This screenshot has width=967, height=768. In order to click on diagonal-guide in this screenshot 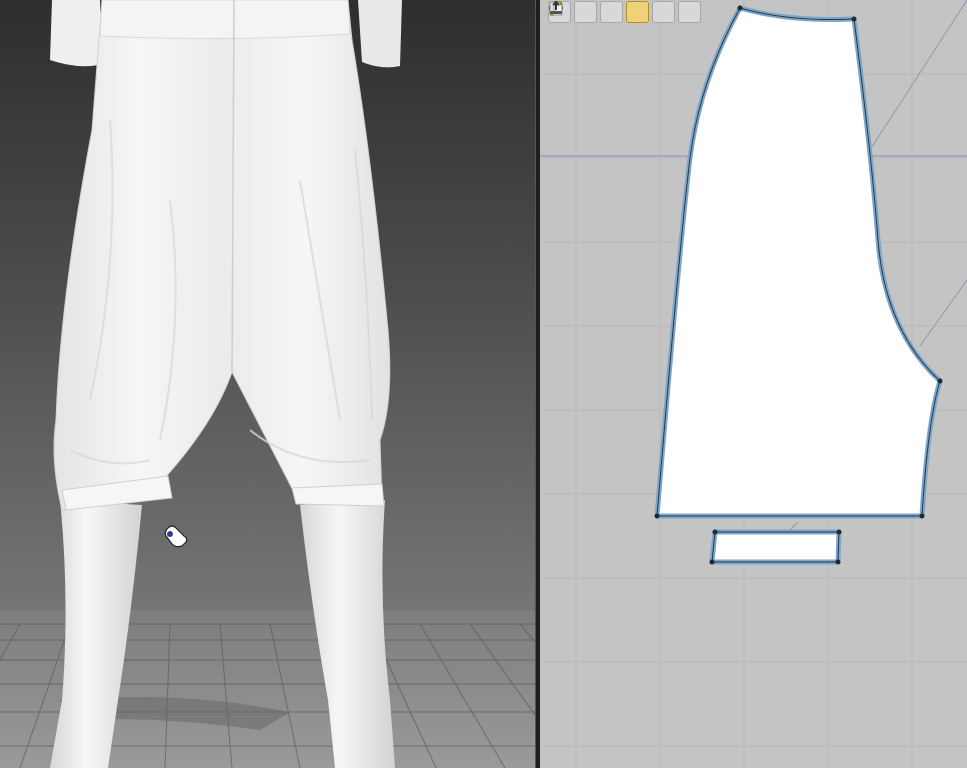, I will do `click(918, 75)`.